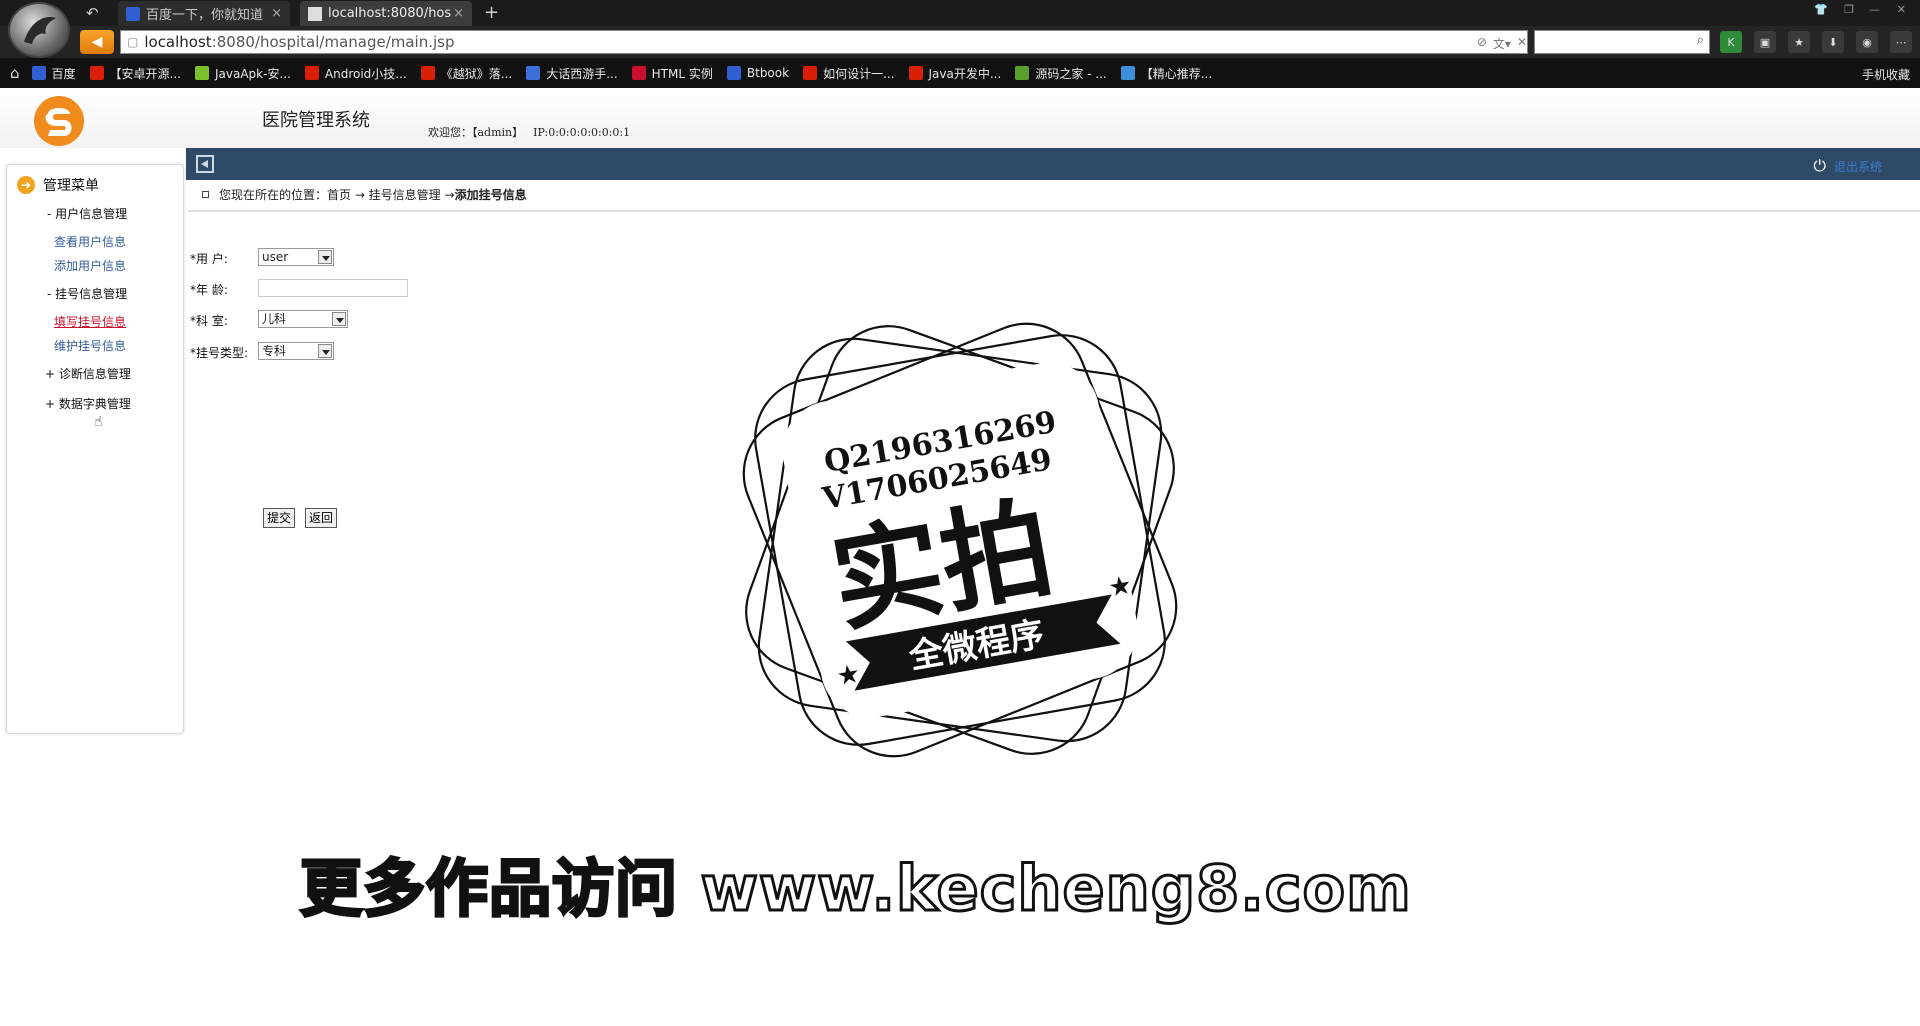 The width and height of the screenshot is (1920, 1026). I want to click on undo-icon: ↶, so click(92, 13).